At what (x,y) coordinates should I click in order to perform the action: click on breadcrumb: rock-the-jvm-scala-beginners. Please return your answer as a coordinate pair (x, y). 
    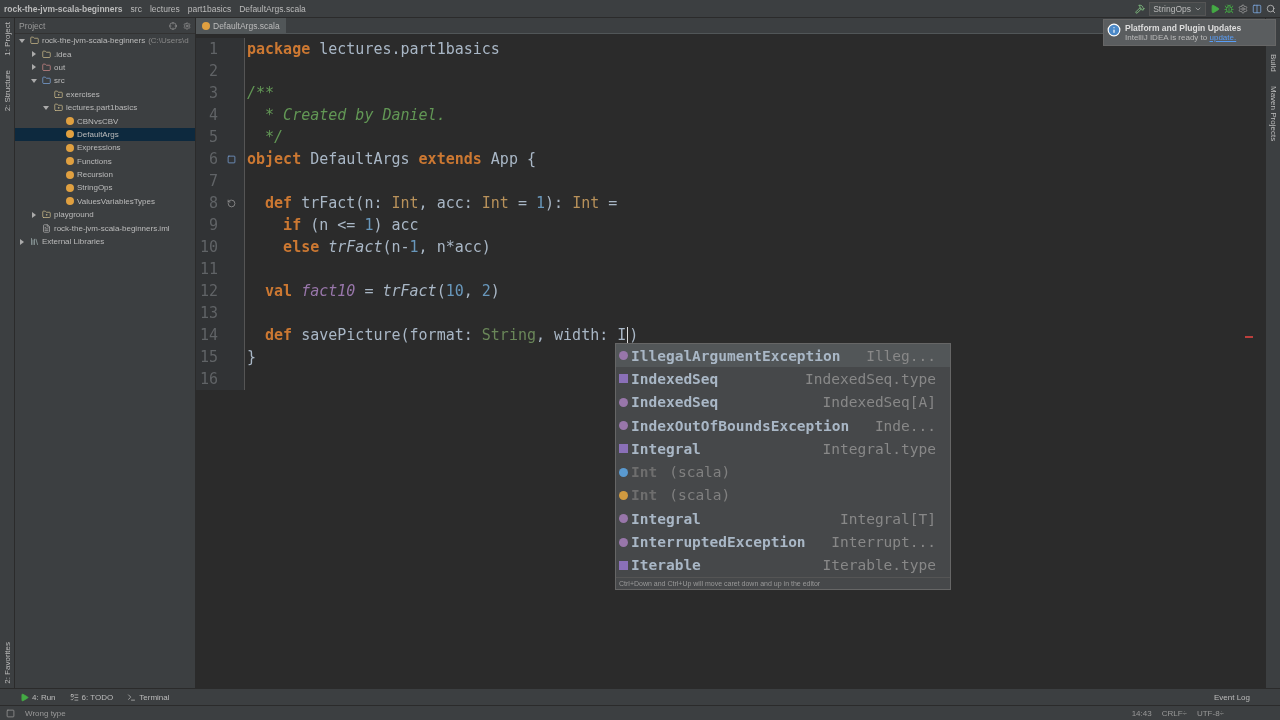
    Looking at the image, I should click on (65, 8).